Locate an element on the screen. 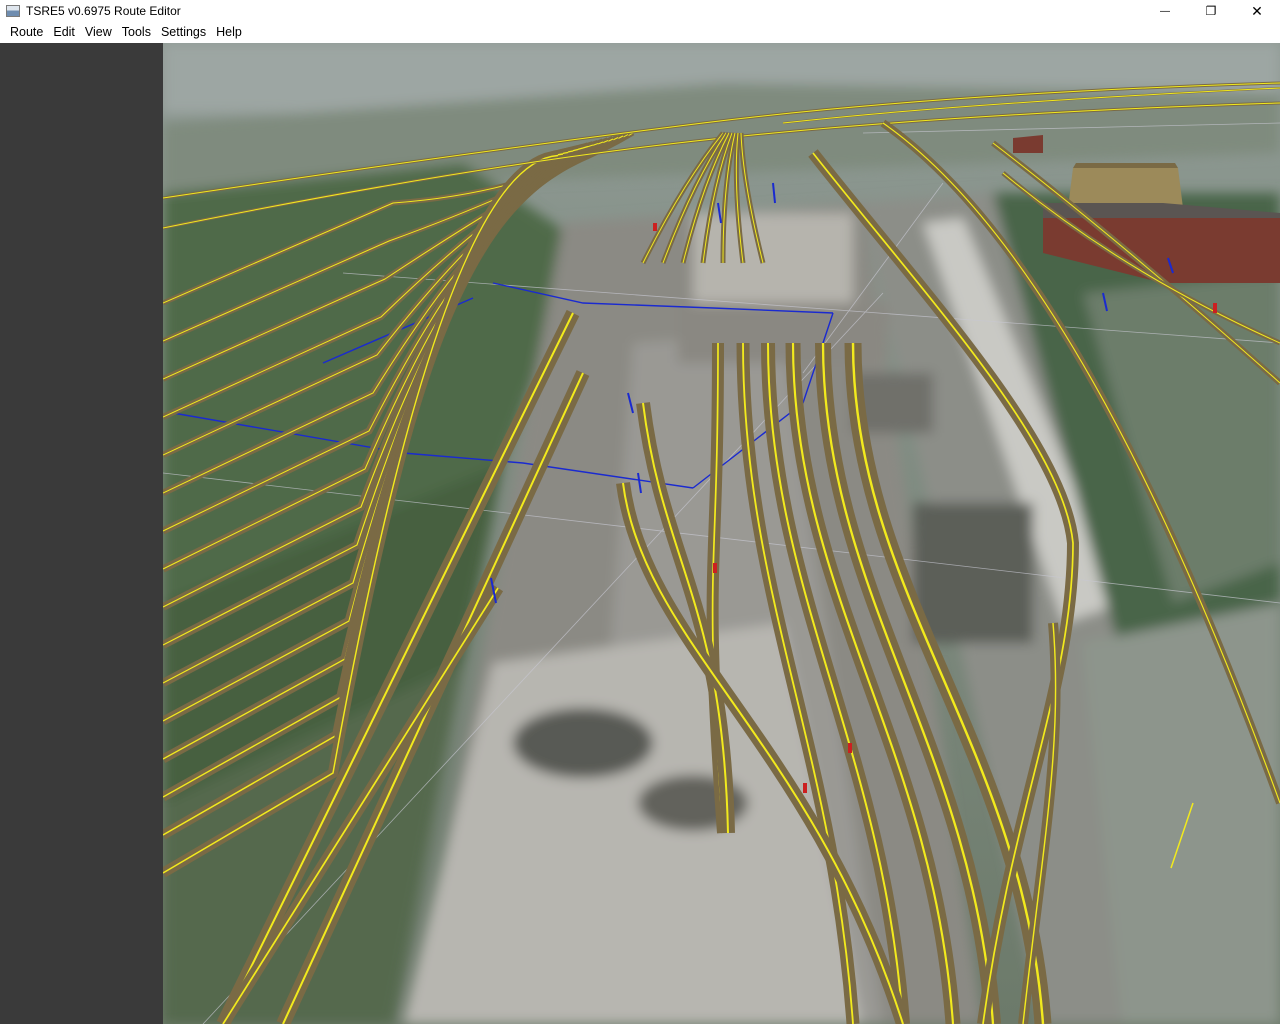 This screenshot has width=1280, height=1024. menu-edit: Edit is located at coordinates (64, 32).